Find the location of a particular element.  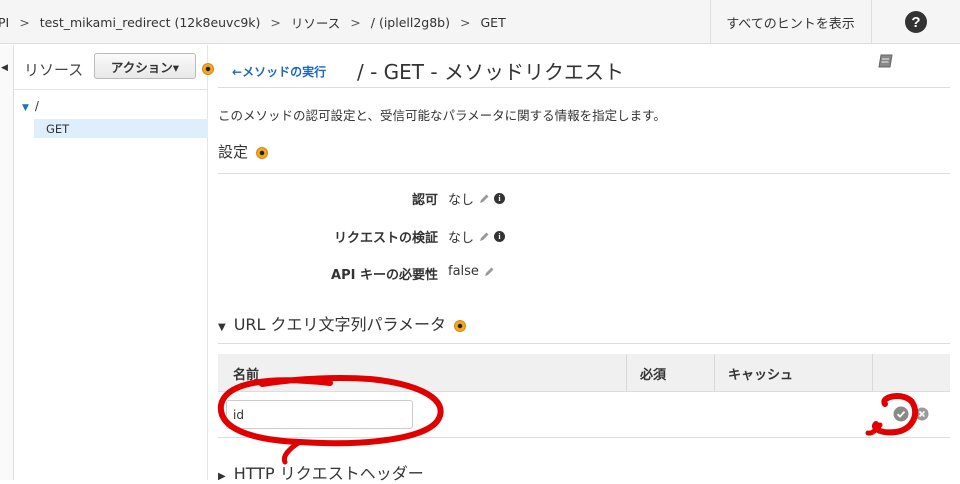

column-header-caching: キャッシュ is located at coordinates (761, 375).